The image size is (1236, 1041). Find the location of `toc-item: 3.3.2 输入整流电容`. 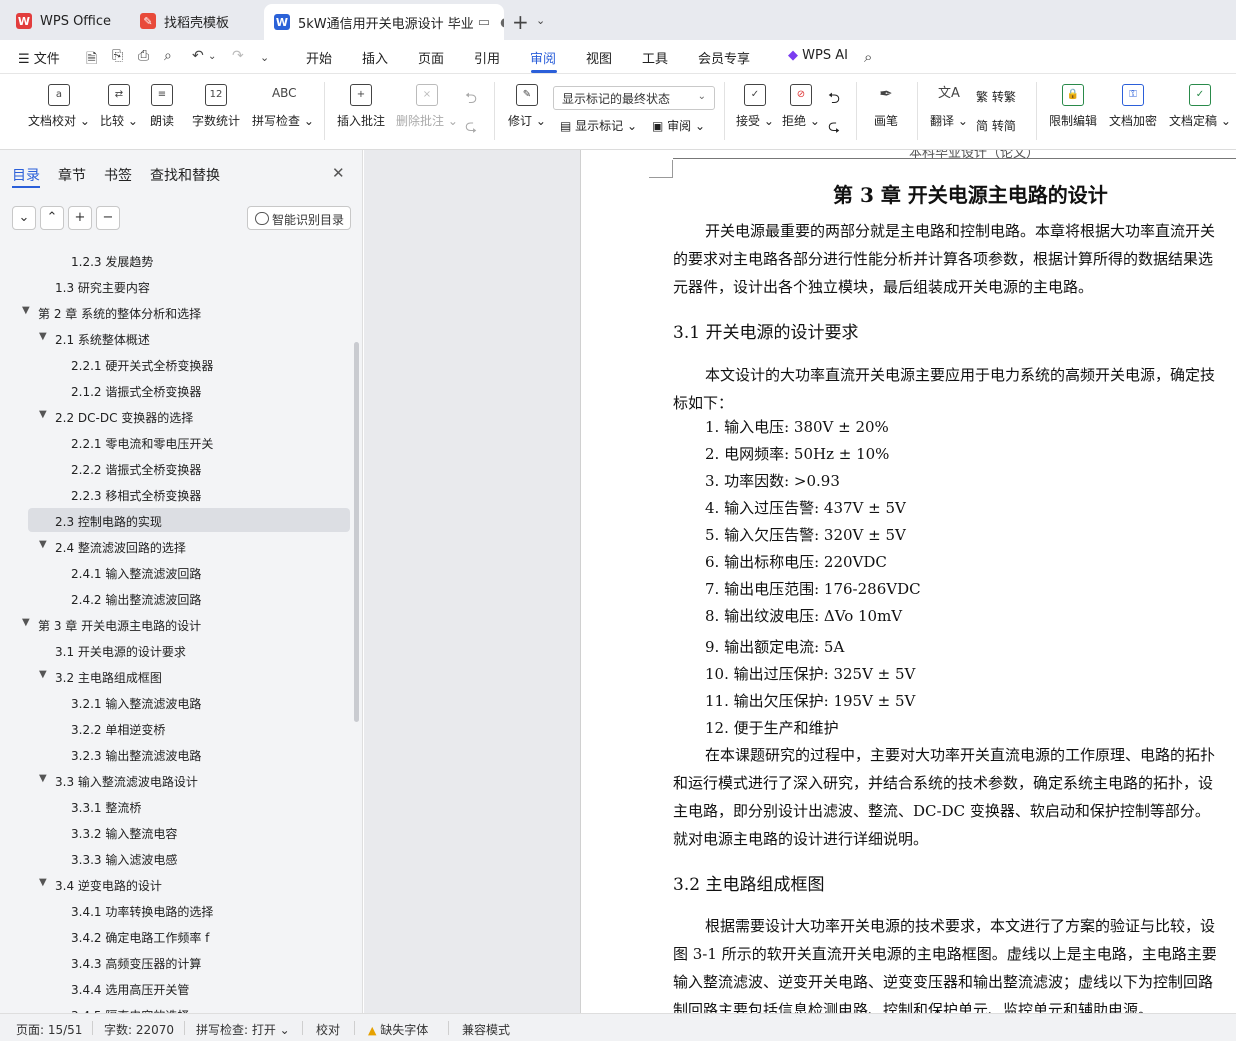

toc-item: 3.3.2 输入整流电容 is located at coordinates (176, 832).